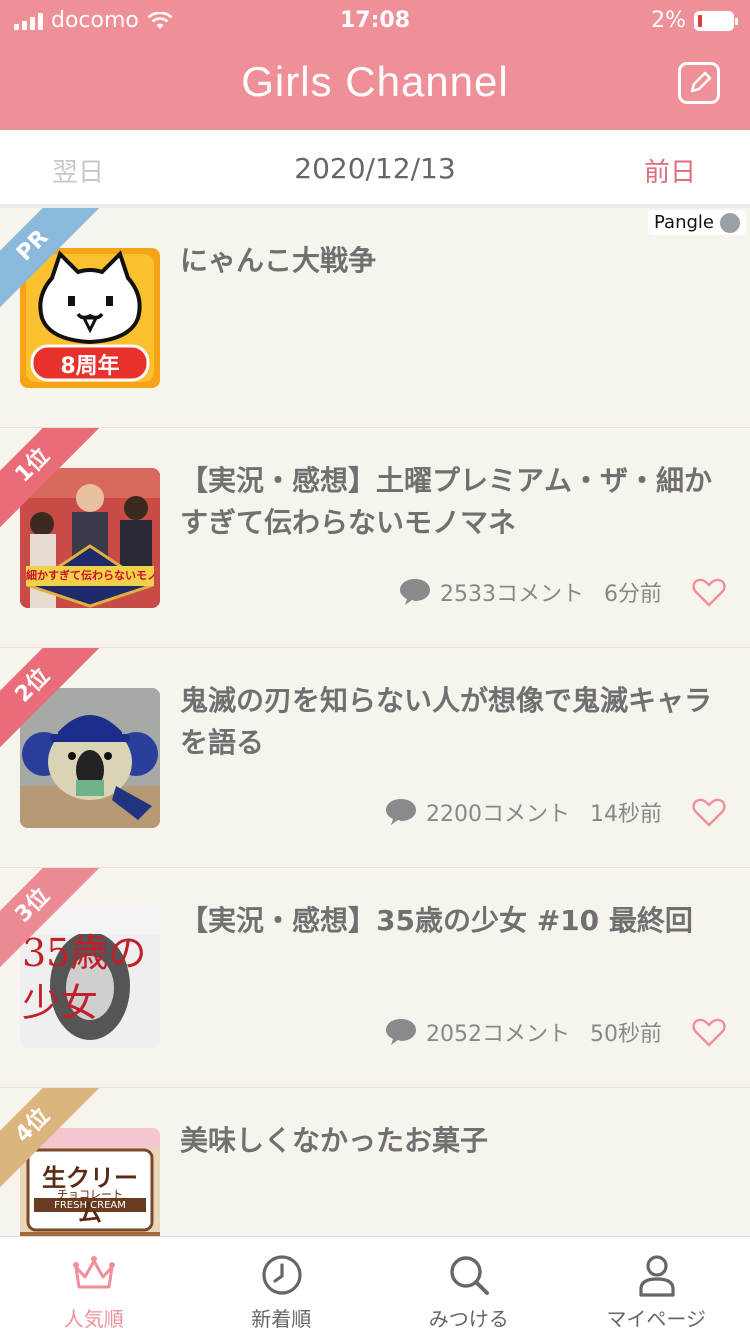 This screenshot has width=750, height=1334. I want to click on comment-count-wrap: 2533コメント, so click(491, 592).